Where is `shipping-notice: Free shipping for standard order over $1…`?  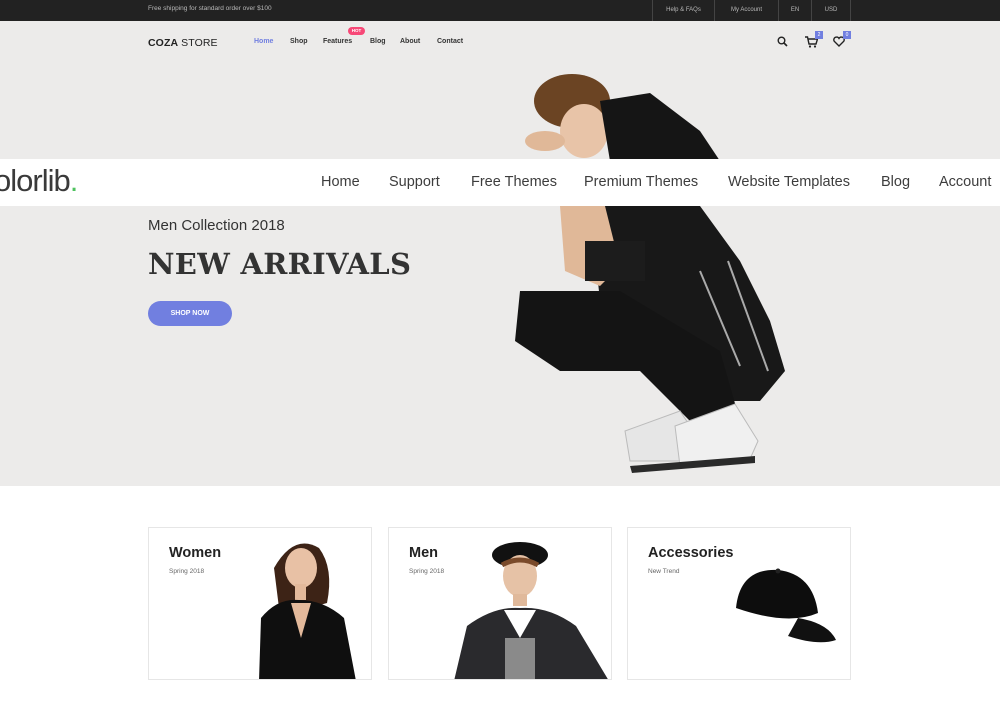
shipping-notice: Free shipping for standard order over $1… is located at coordinates (210, 8).